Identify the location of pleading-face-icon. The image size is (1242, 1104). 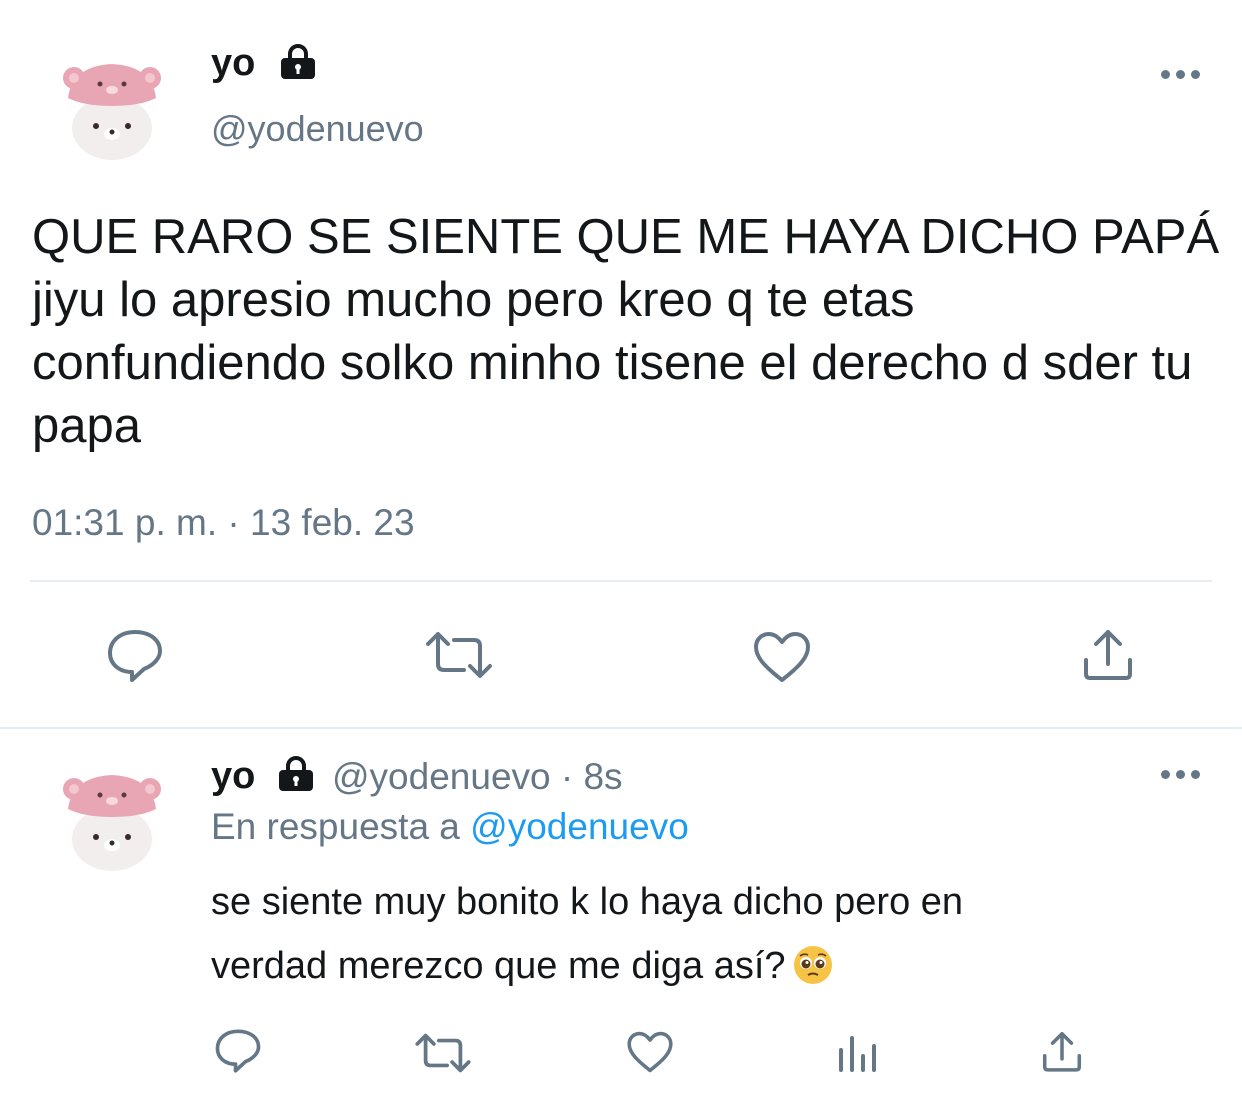
(812, 965).